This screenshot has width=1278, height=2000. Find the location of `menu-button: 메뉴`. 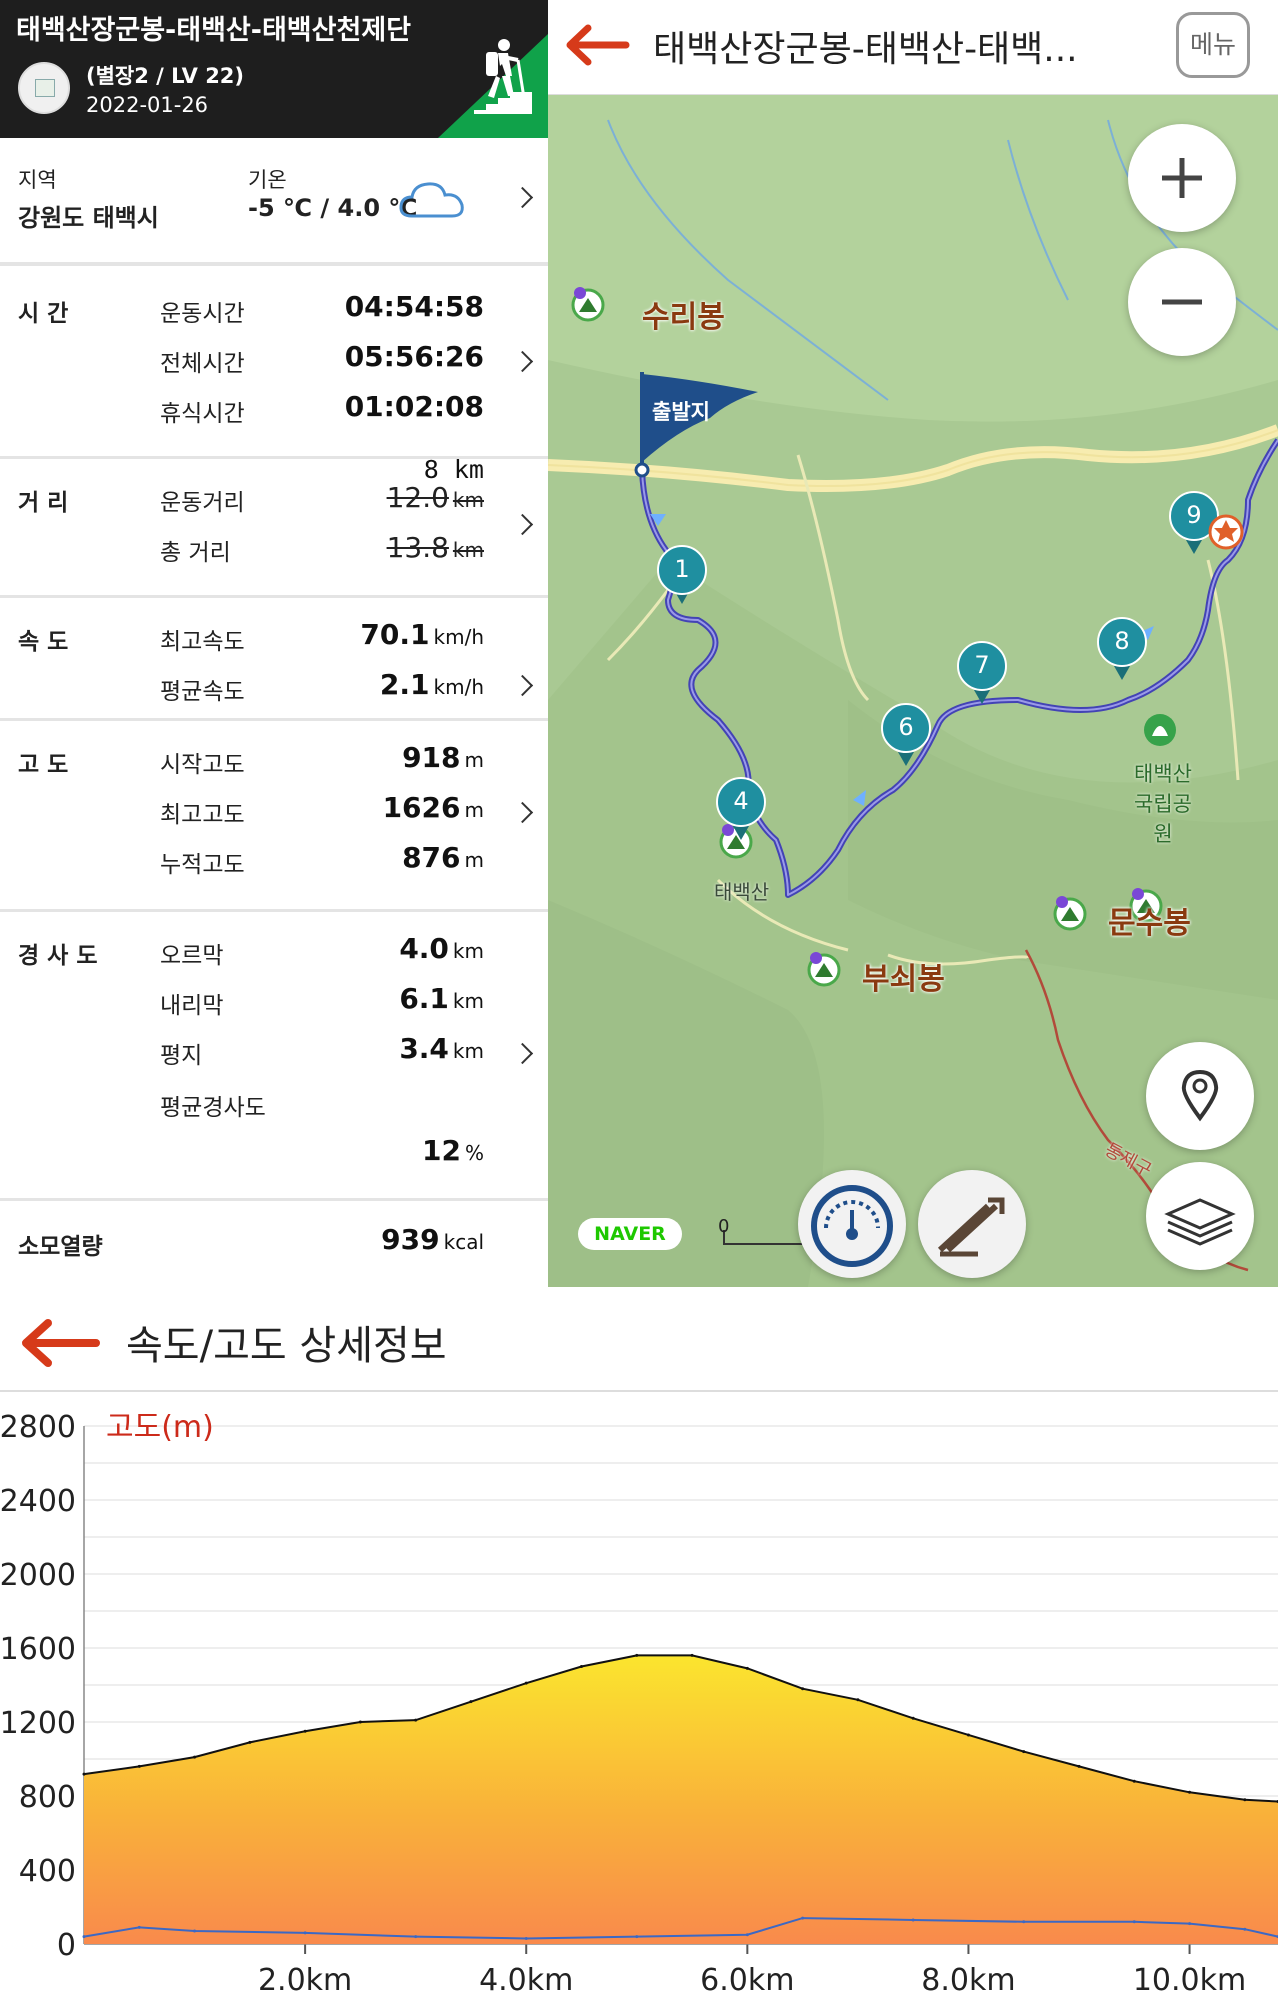

menu-button: 메뉴 is located at coordinates (1213, 45).